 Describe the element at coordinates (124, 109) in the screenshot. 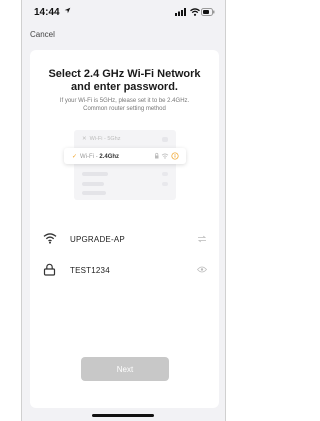

I see `router-setting-method-link: Common router setting method` at that location.